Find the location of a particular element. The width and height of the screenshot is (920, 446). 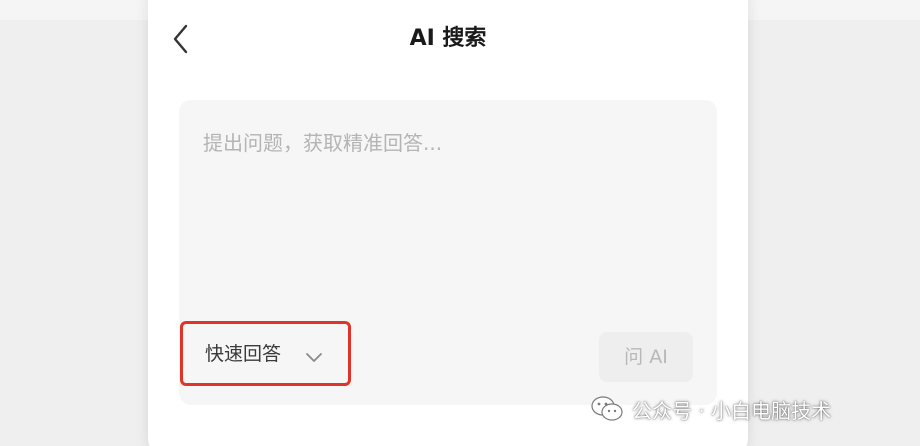

answer-mode-select: 快速回答 is located at coordinates (265, 353).